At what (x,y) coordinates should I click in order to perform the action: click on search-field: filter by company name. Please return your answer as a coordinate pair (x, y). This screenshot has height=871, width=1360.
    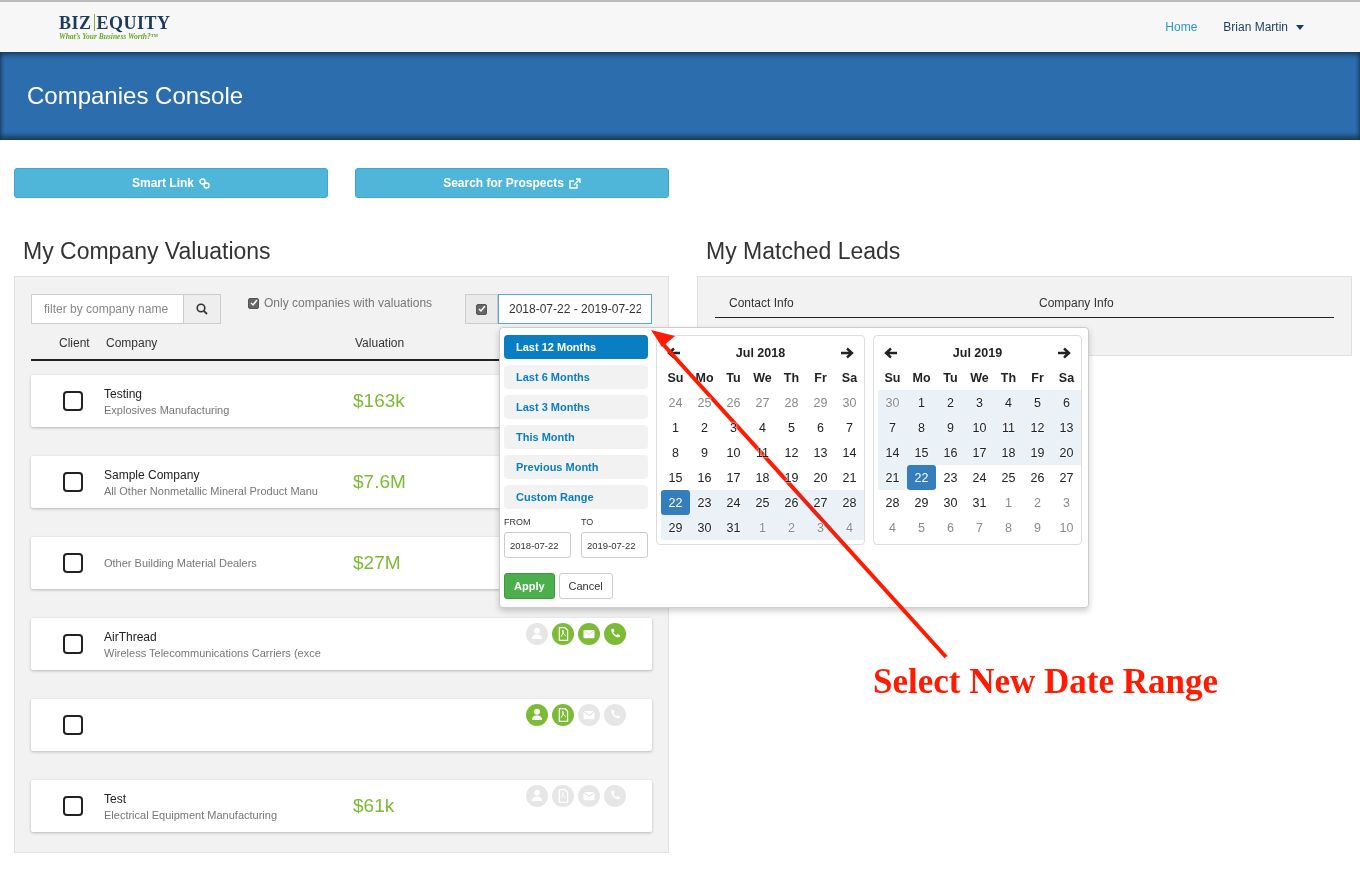
    Looking at the image, I should click on (107, 309).